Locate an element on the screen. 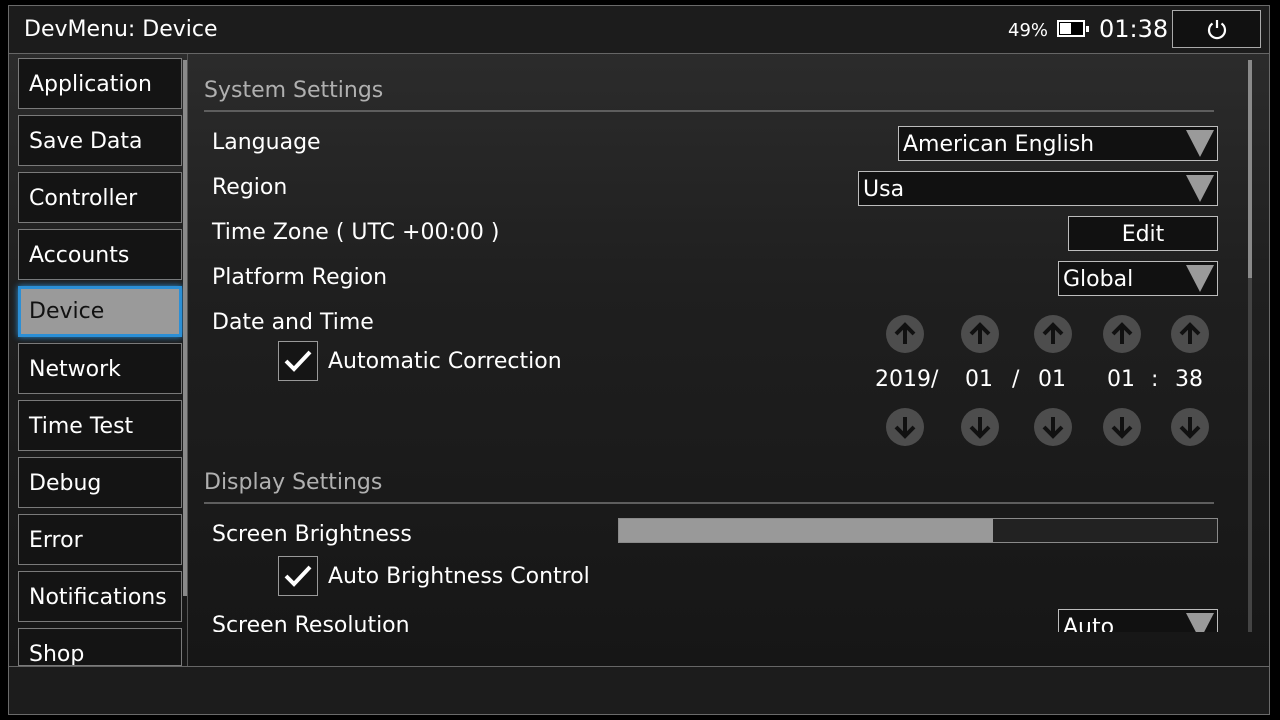 Image resolution: width=1280 pixels, height=720 pixels. date-time-label: Date and Time is located at coordinates (293, 322).